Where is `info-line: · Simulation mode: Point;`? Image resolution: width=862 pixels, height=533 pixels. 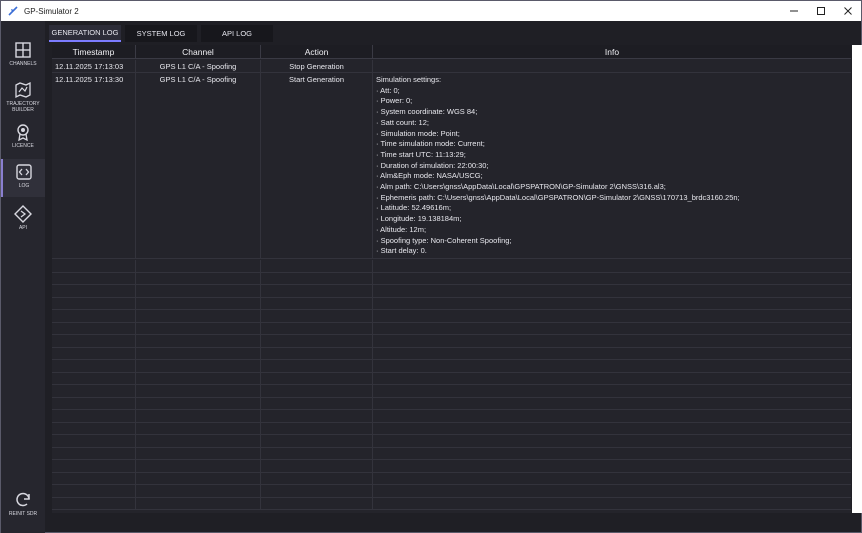 info-line: · Simulation mode: Point; is located at coordinates (418, 133).